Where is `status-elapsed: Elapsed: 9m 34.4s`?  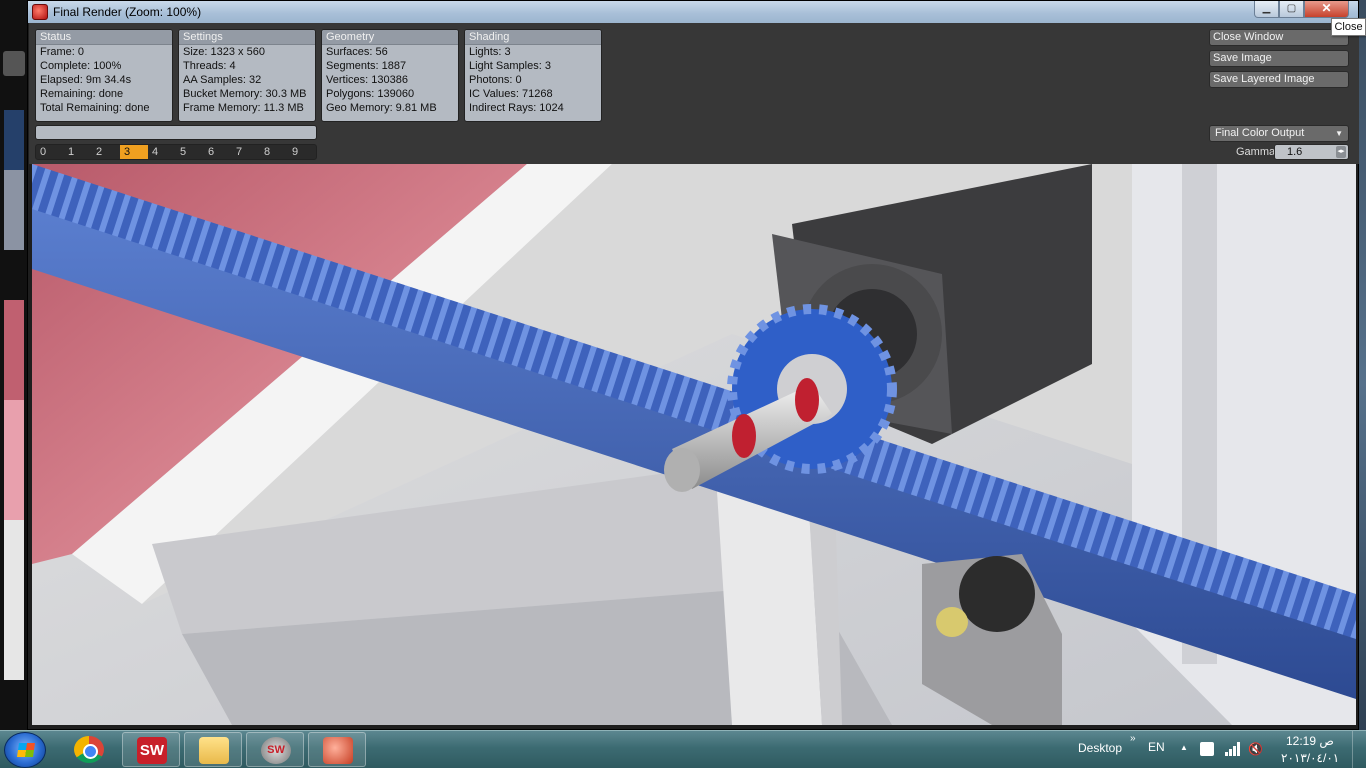
status-elapsed: Elapsed: 9m 34.4s is located at coordinates (86, 80).